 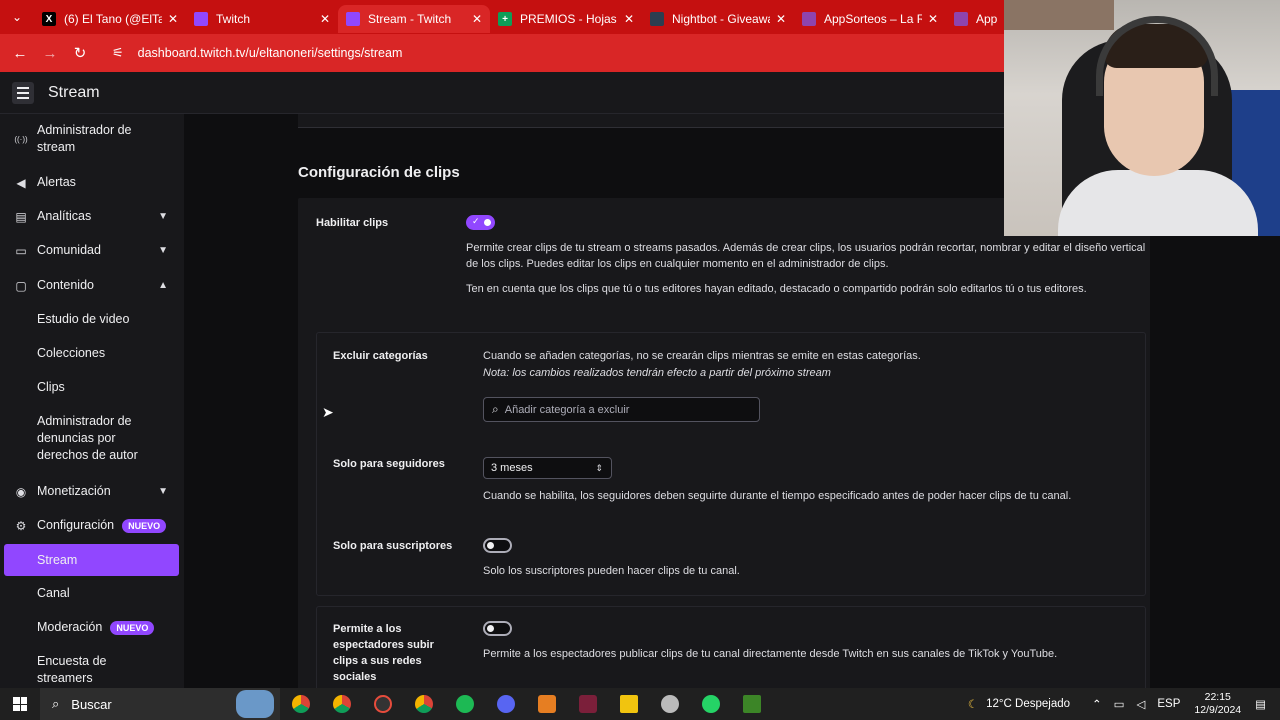 I want to click on forward-icon: →, so click(x=50, y=53).